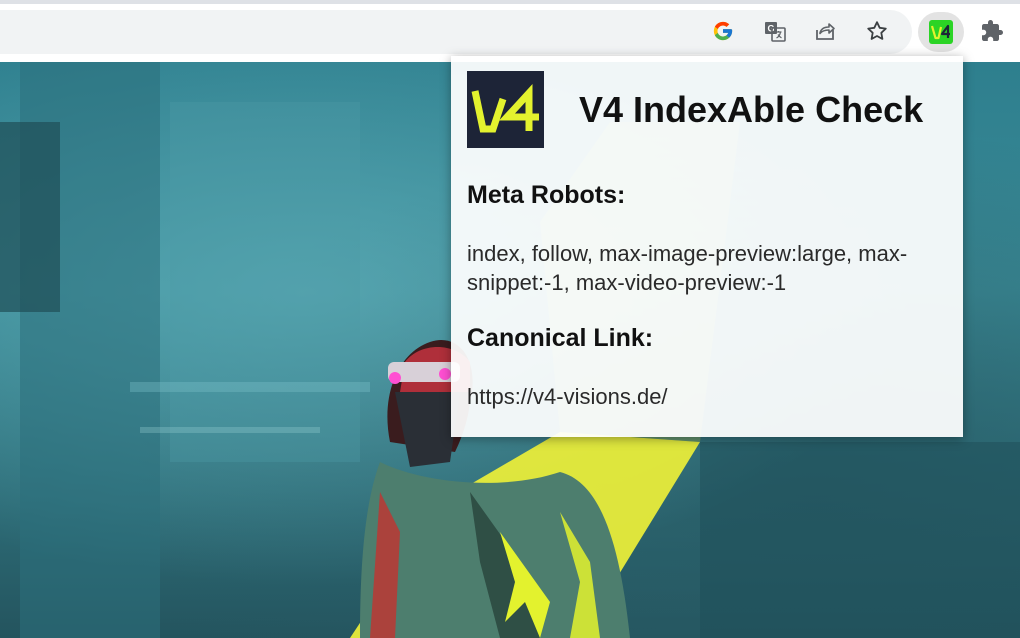  I want to click on toolbar-top-strip, so click(510, 2).